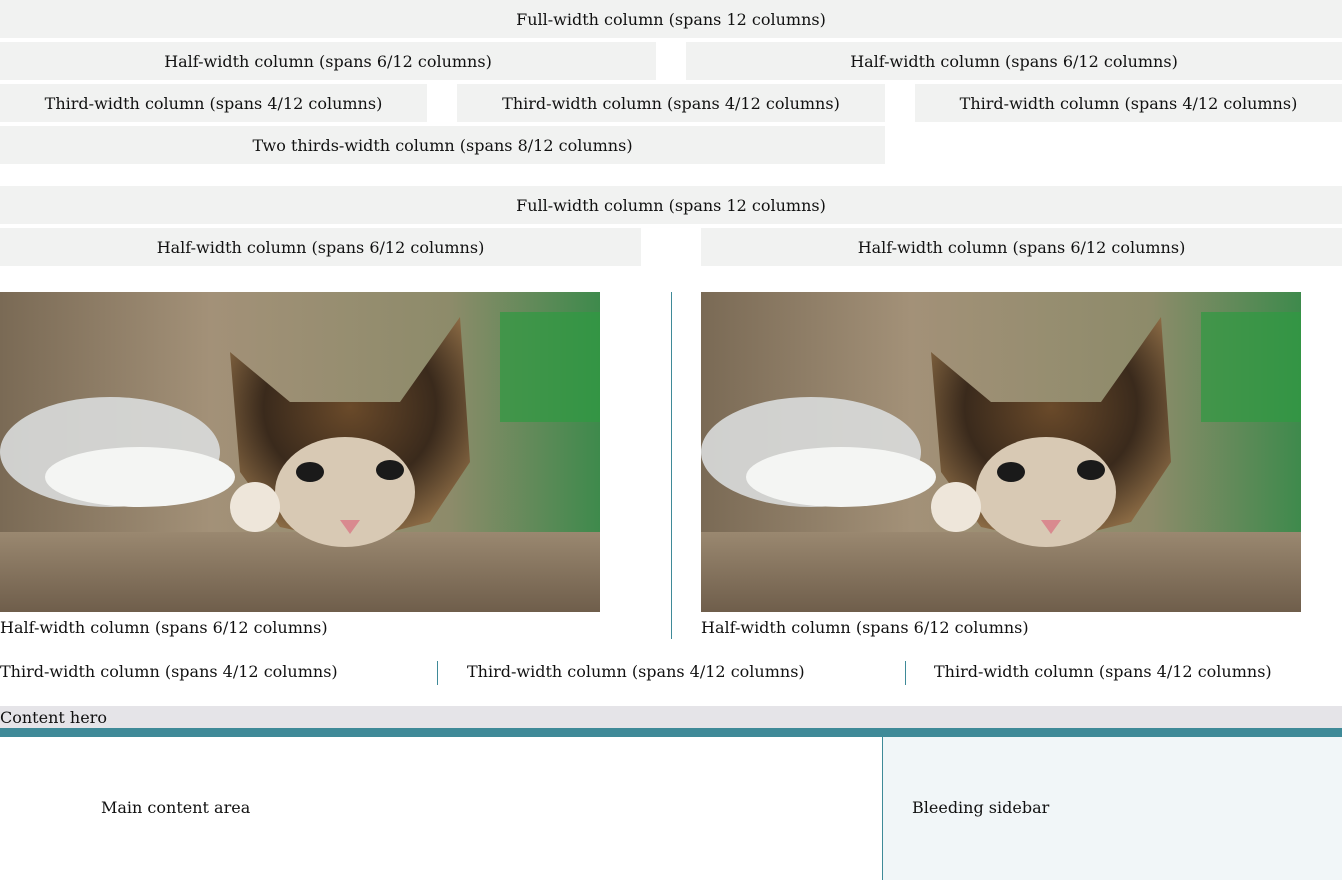  Describe the element at coordinates (176, 807) in the screenshot. I see `main-content-area: Main content area` at that location.